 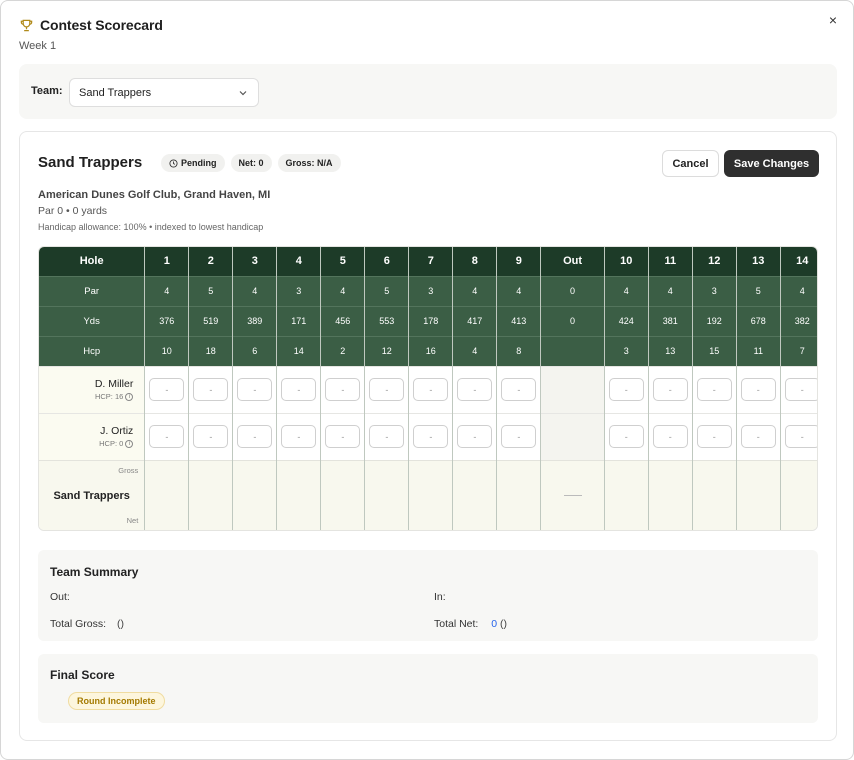 I want to click on hcp-cell: 15, so click(x=714, y=350).